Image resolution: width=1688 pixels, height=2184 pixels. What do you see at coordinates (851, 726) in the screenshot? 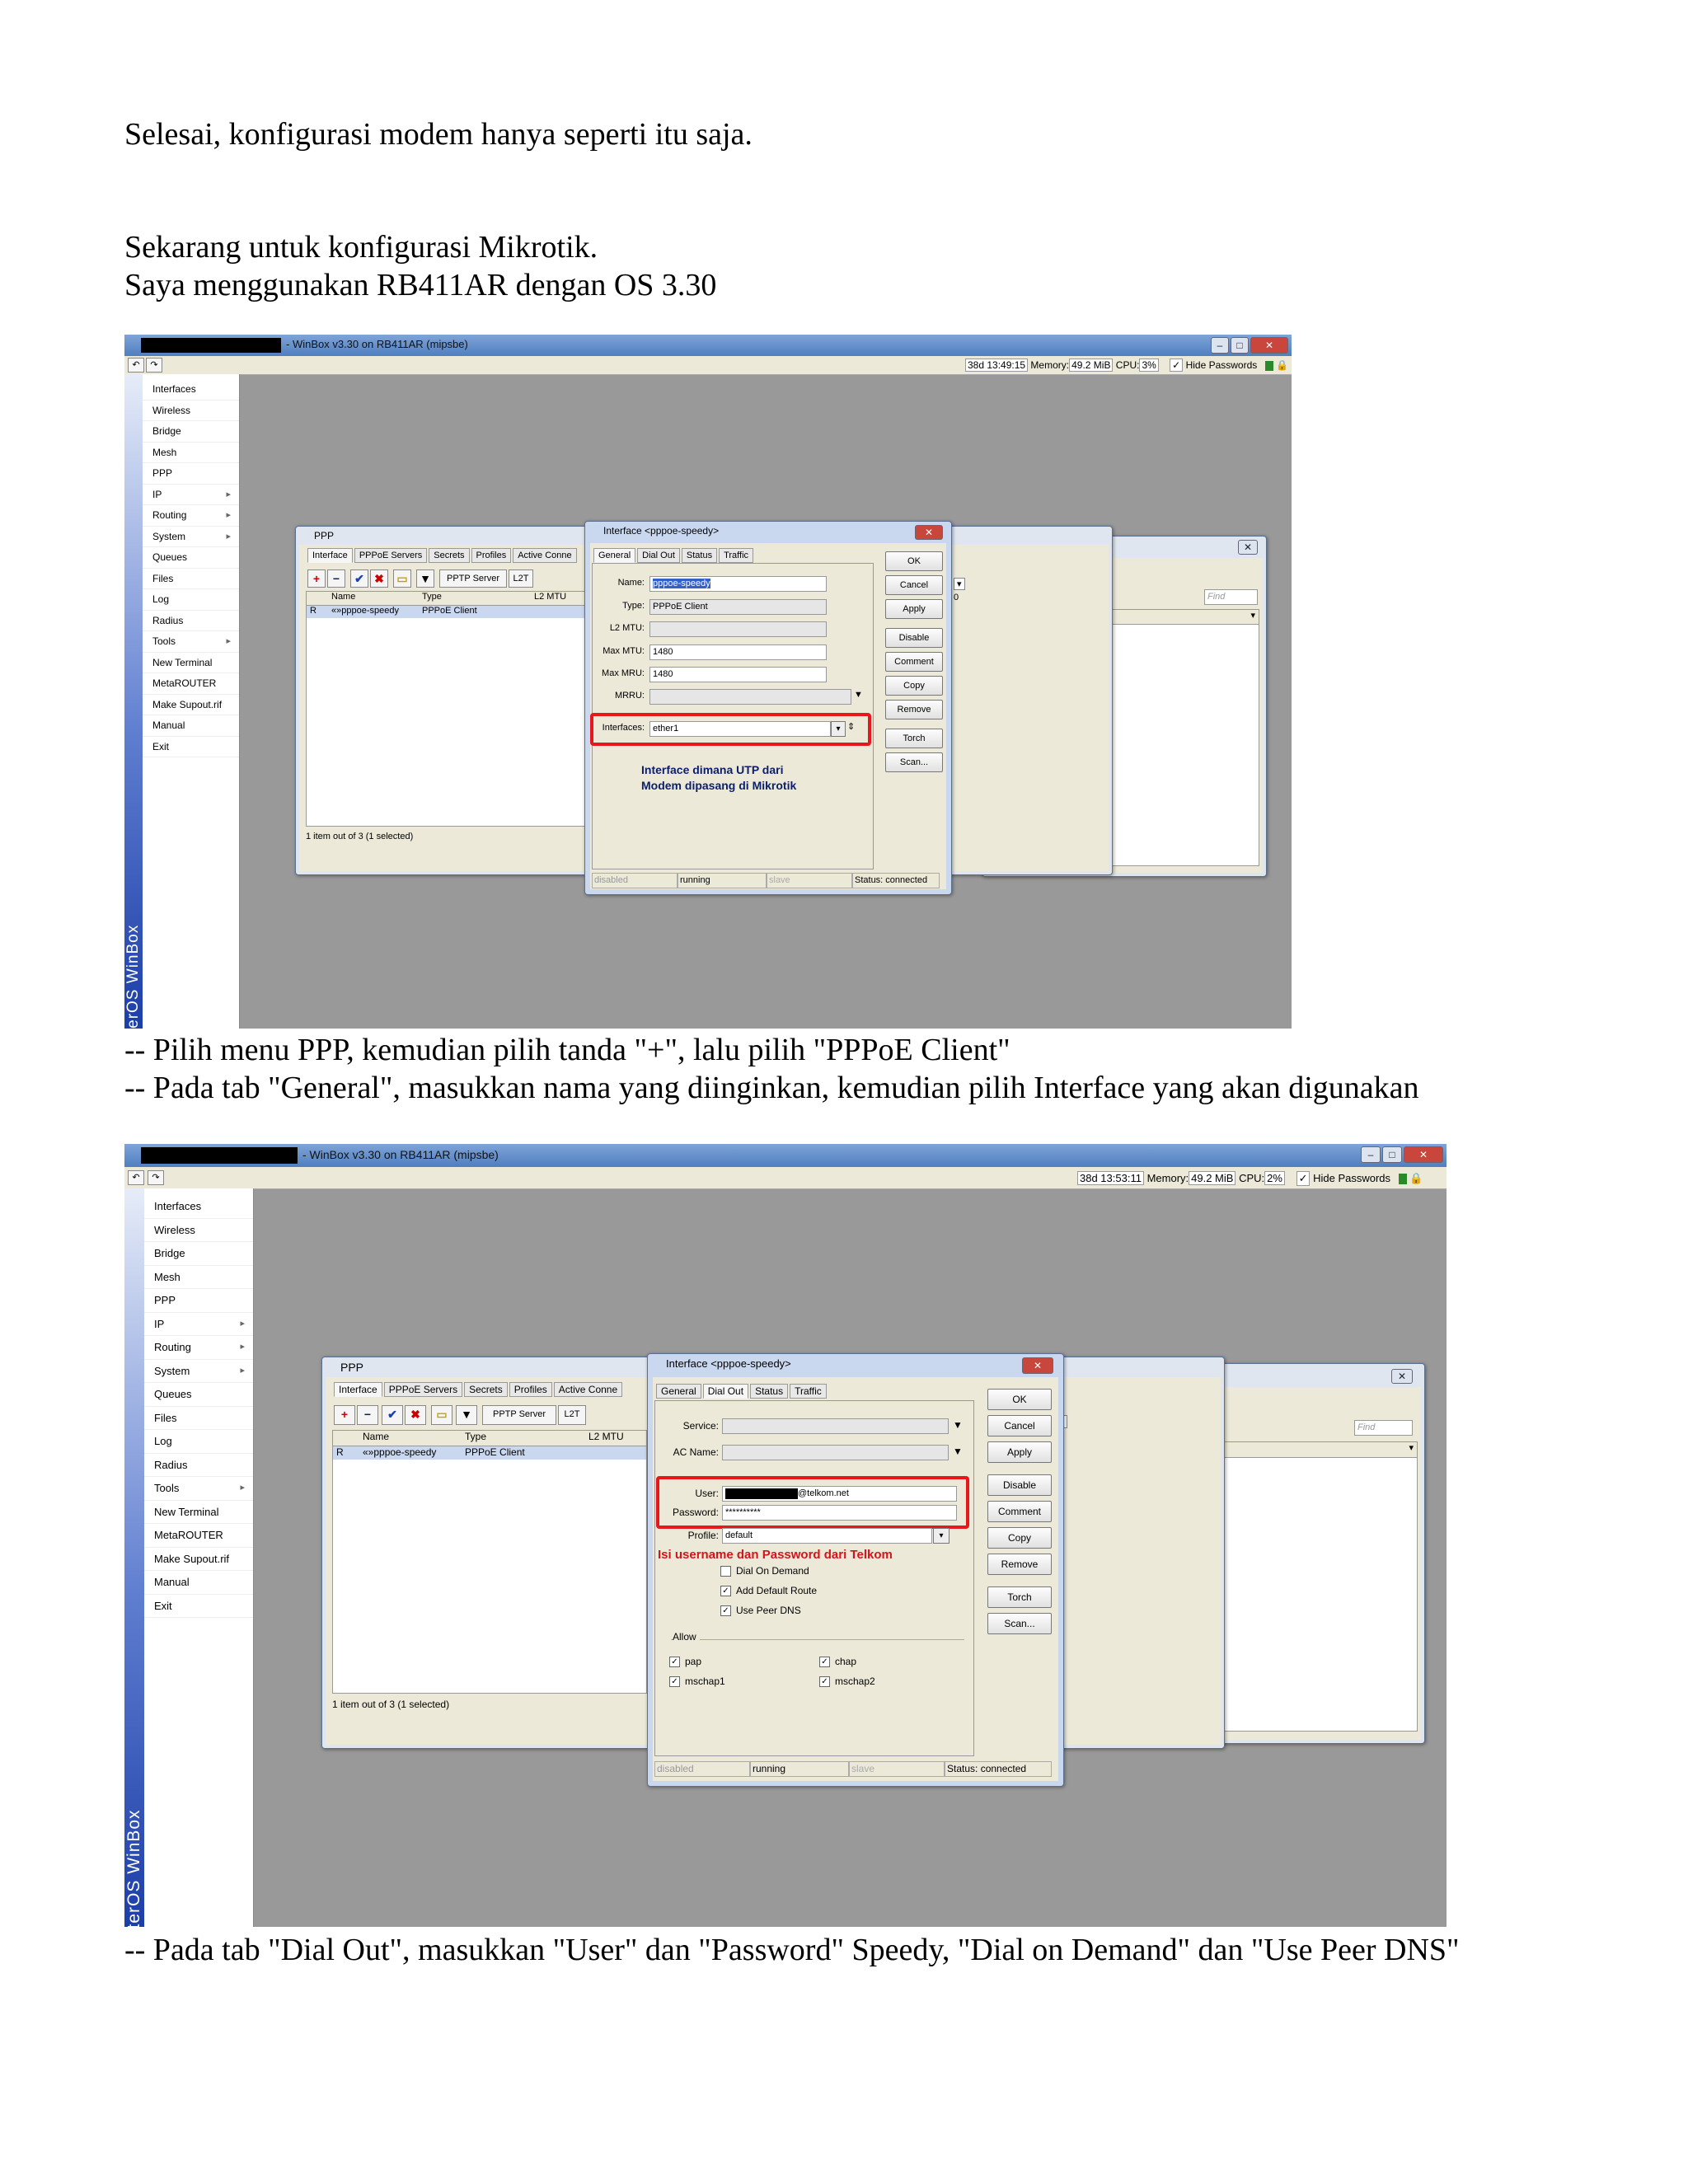
I see `spinner-icon: ⇕` at bounding box center [851, 726].